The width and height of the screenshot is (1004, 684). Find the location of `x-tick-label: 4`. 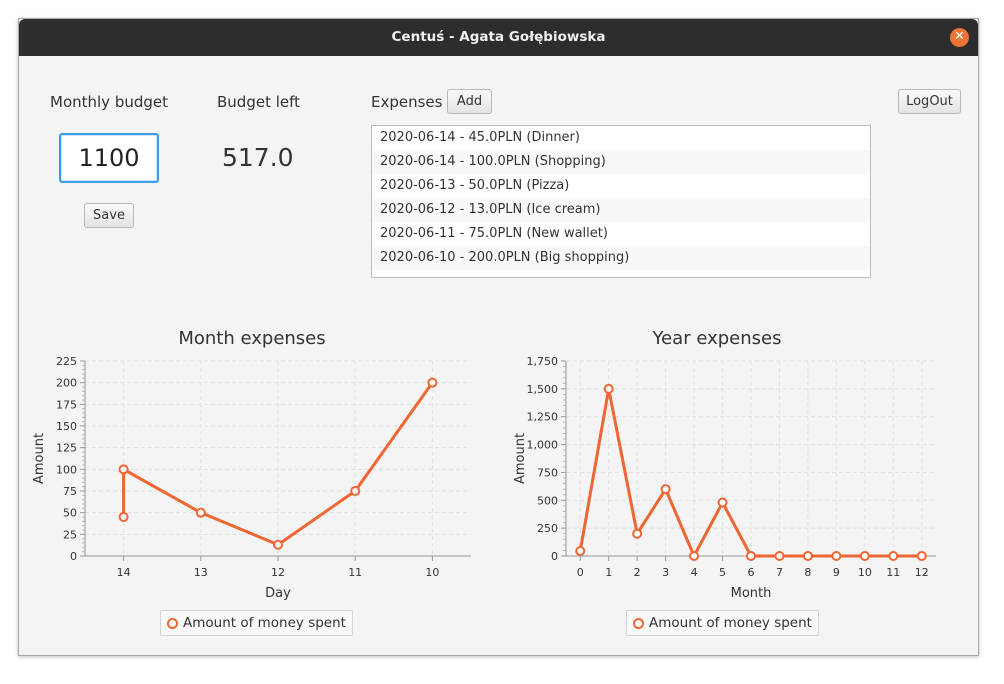

x-tick-label: 4 is located at coordinates (694, 572).